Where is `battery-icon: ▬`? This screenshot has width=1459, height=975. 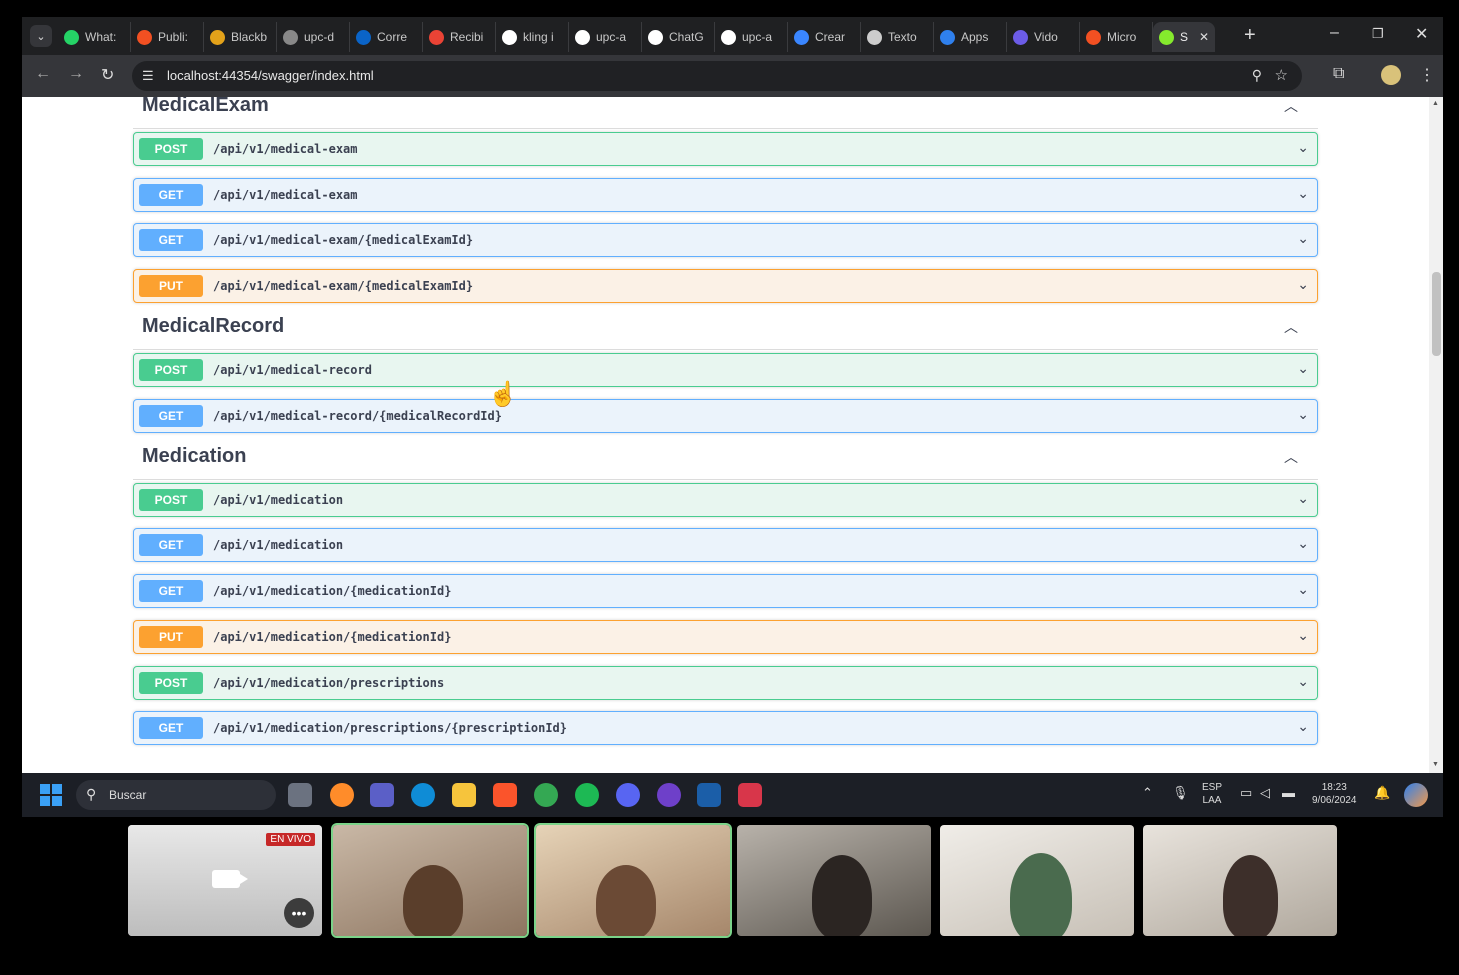 battery-icon: ▬ is located at coordinates (1288, 792).